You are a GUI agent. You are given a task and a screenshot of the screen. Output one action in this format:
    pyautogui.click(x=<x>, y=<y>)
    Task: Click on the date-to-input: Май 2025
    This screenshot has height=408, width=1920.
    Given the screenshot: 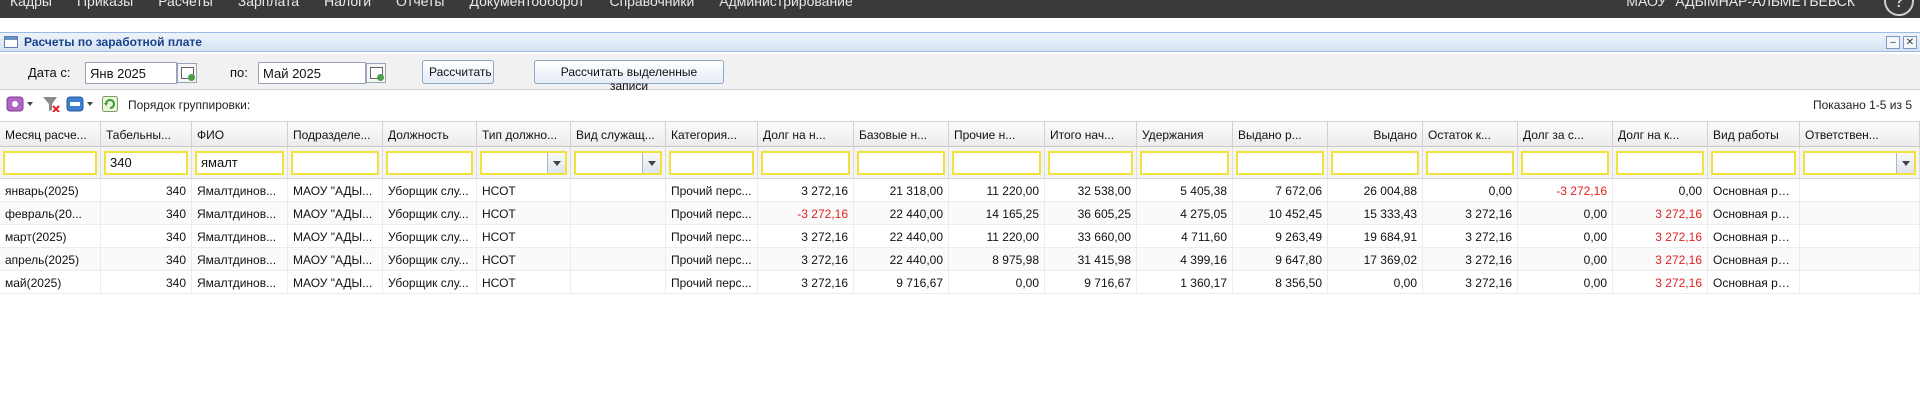 What is the action you would take?
    pyautogui.click(x=312, y=73)
    